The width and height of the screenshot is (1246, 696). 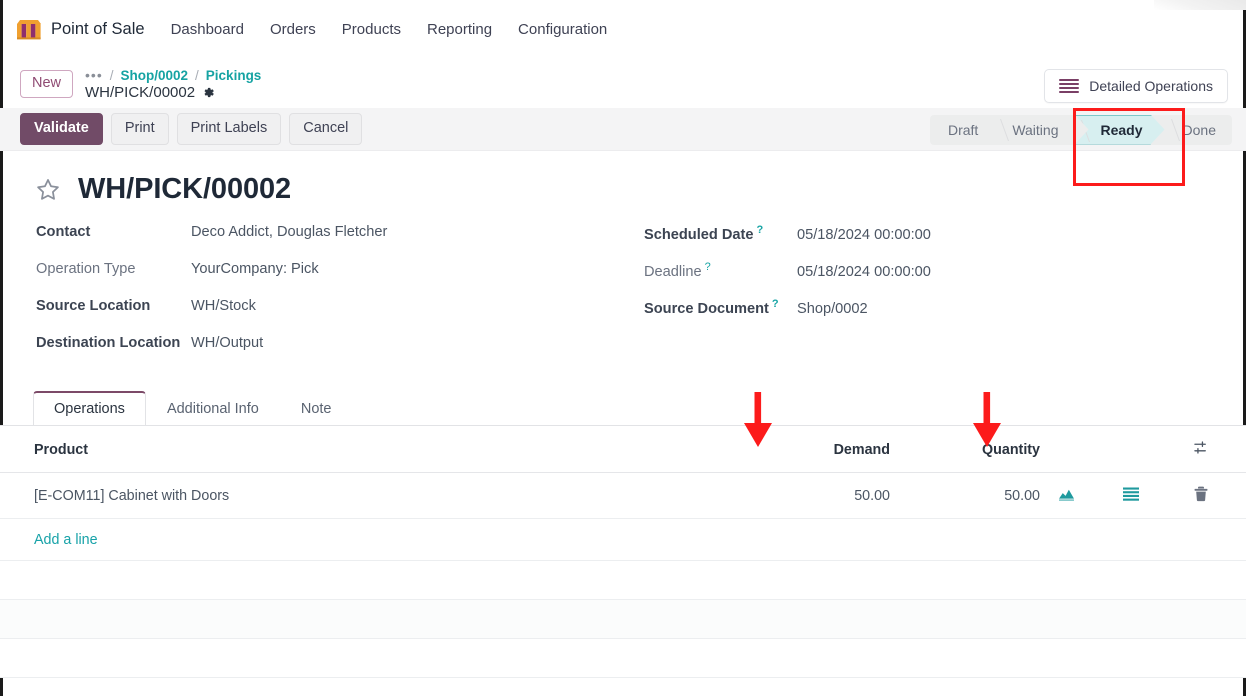 I want to click on cell-demand: 50.00, so click(x=795, y=495).